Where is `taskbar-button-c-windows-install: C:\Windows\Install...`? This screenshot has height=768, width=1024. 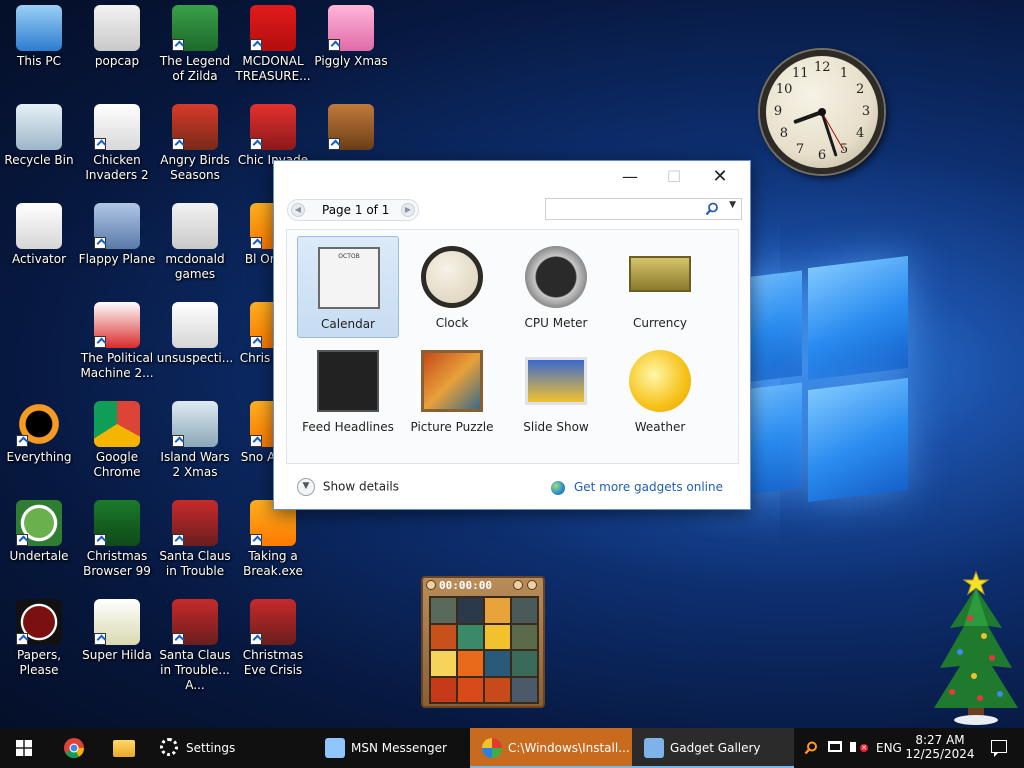
taskbar-button-c-windows-install: C:\Windows\Install... is located at coordinates (551, 748).